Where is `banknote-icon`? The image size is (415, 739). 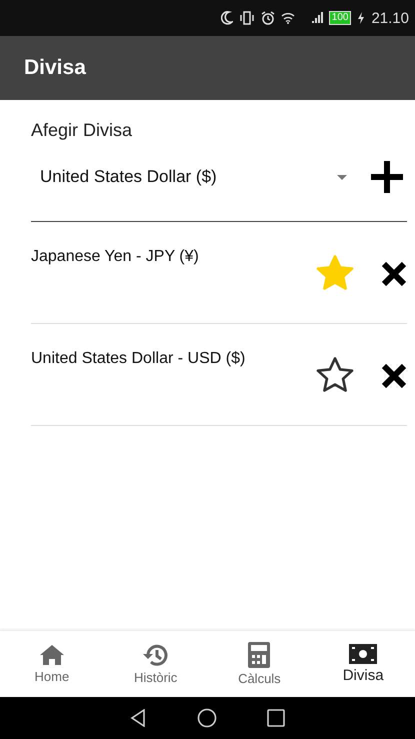 banknote-icon is located at coordinates (363, 654).